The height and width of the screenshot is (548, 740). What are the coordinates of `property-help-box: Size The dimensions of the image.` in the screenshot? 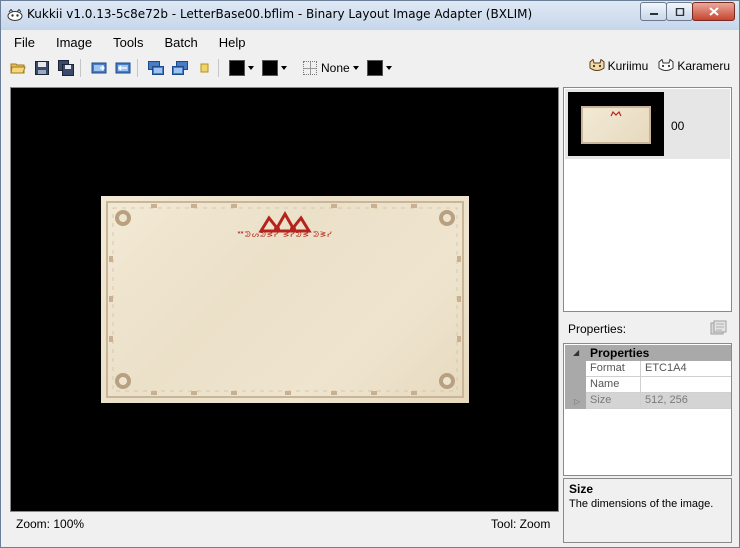 It's located at (647, 510).